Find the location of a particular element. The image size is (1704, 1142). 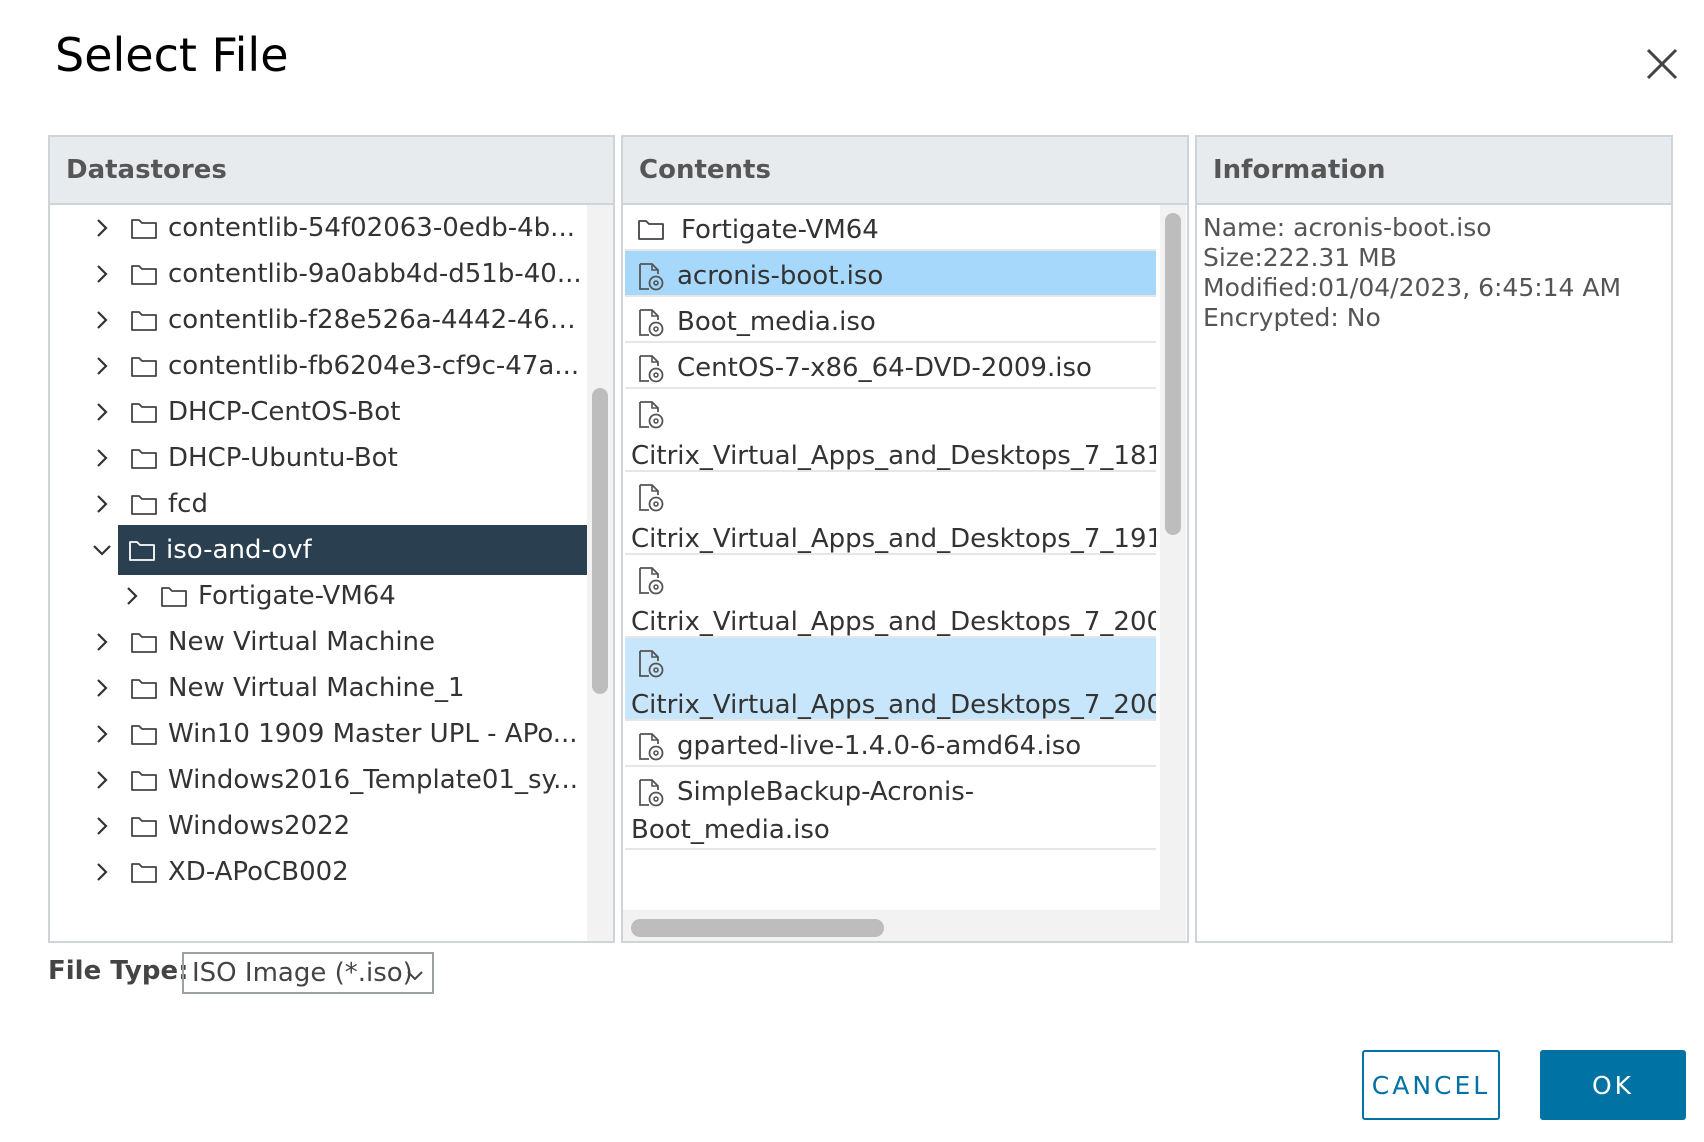

content-file-item: Boot_media.iso is located at coordinates (890, 320).